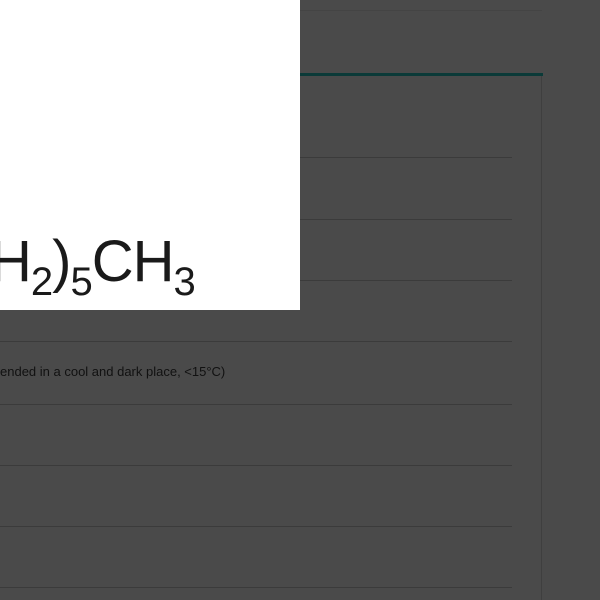 The image size is (600, 600). What do you see at coordinates (16, 261) in the screenshot?
I see `formula-part: H` at bounding box center [16, 261].